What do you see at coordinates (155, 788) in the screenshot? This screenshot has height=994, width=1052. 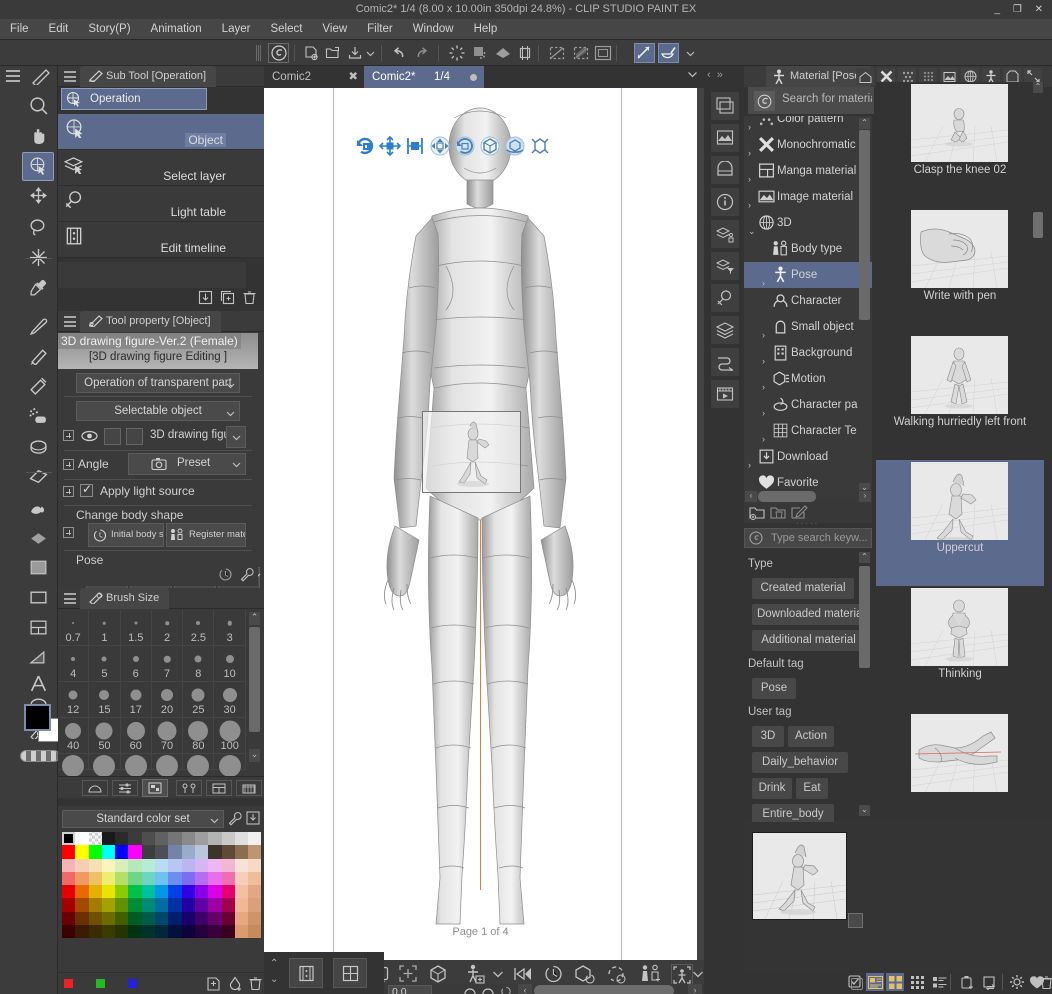 I see `color-set-tab-icon` at bounding box center [155, 788].